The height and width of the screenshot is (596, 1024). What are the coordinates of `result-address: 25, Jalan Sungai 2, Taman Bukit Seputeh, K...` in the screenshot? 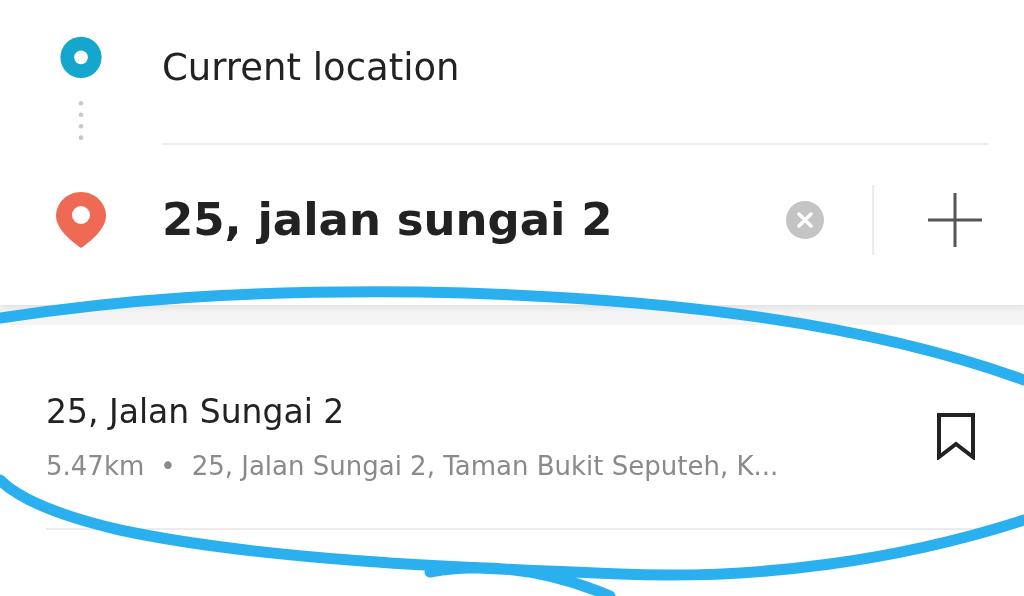 It's located at (485, 466).